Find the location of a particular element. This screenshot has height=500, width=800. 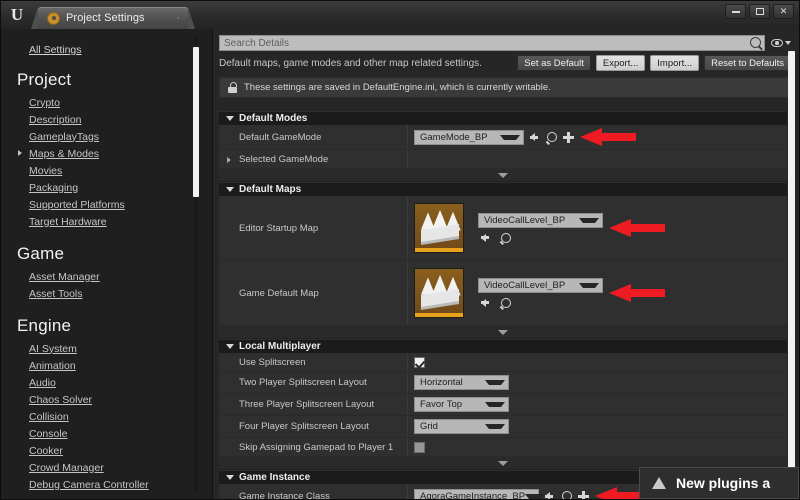

sidebar-item-all-settings: All Settings is located at coordinates (120, 50).